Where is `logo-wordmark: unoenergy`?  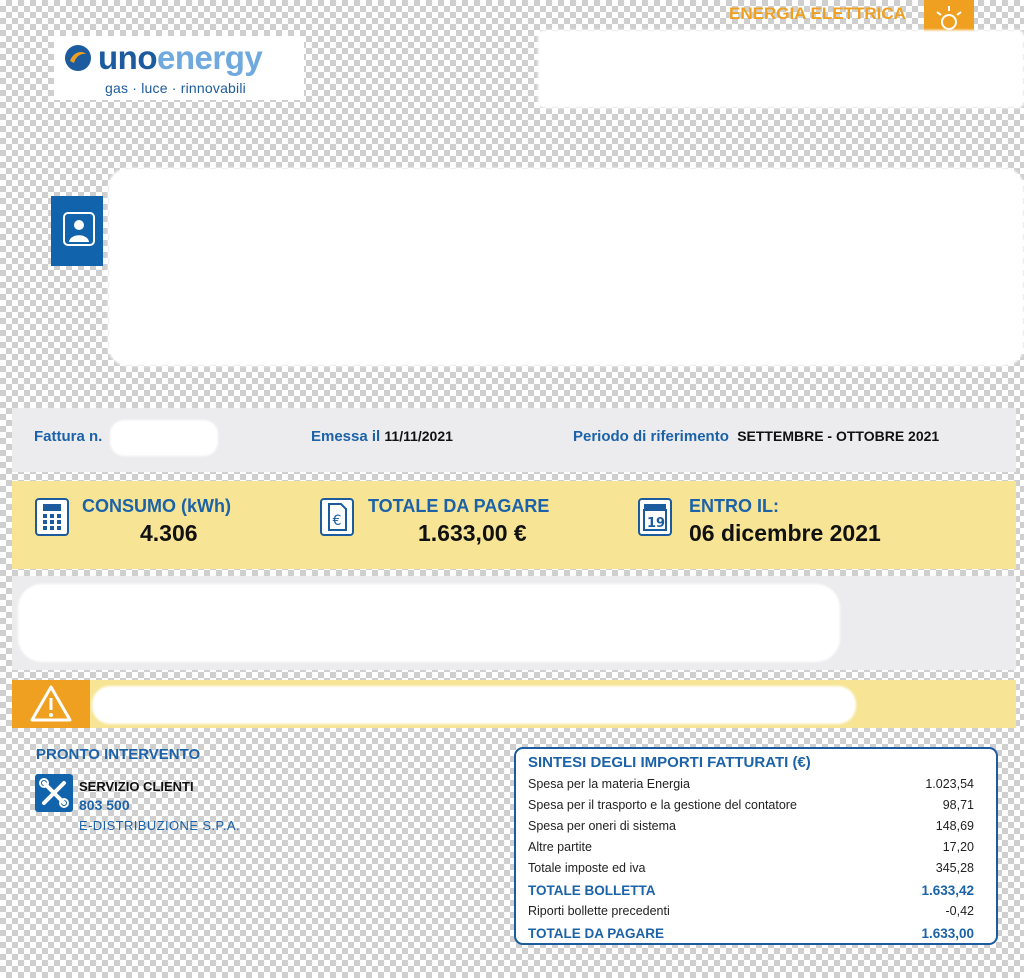 logo-wordmark: unoenergy is located at coordinates (180, 57).